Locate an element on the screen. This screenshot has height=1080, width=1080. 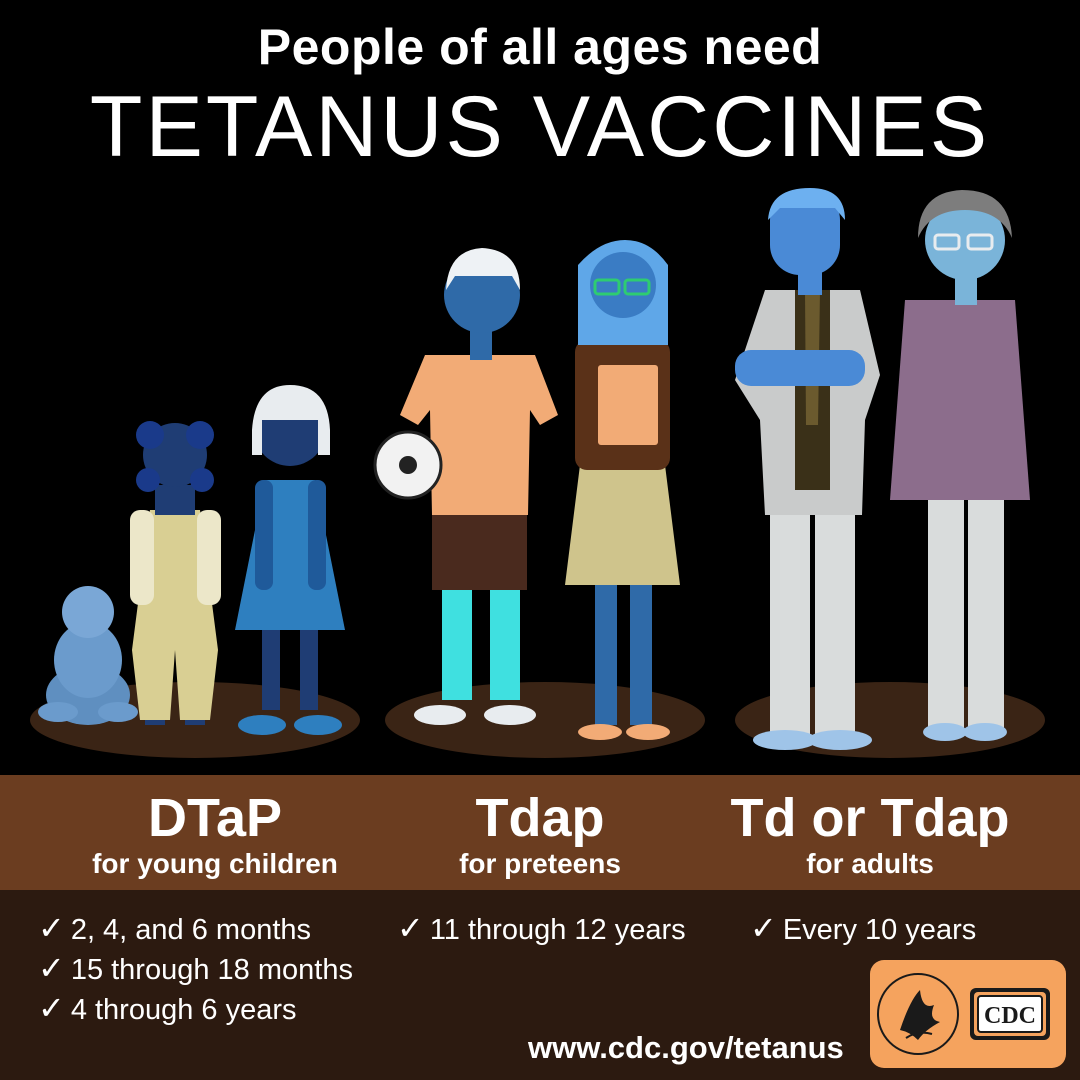
vaccine-column-preteens: Tdap for preteens is located at coordinates (540, 835).